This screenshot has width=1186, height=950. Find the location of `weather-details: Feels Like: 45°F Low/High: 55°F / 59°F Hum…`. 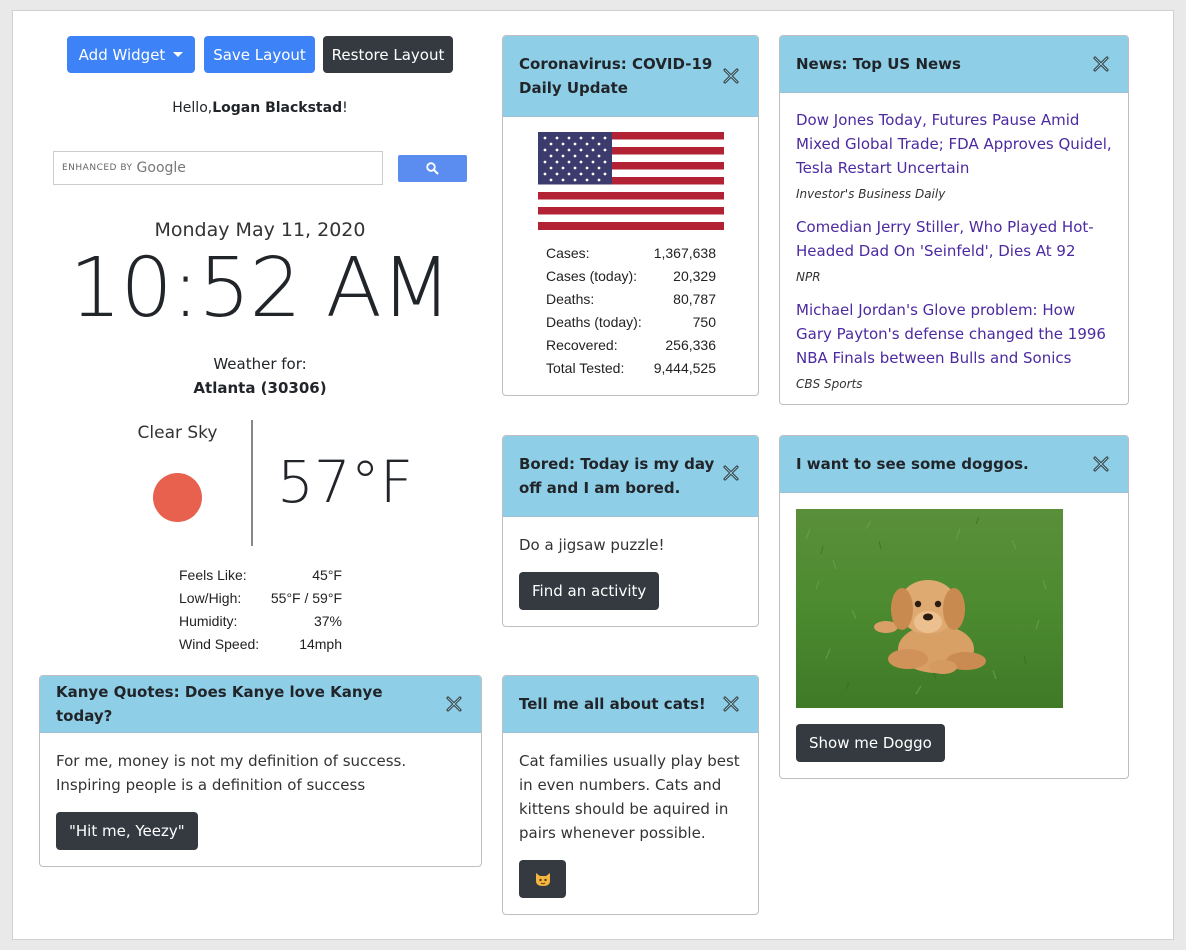

weather-details: Feels Like: 45°F Low/High: 55°F / 59°F Hum… is located at coordinates (260, 609).